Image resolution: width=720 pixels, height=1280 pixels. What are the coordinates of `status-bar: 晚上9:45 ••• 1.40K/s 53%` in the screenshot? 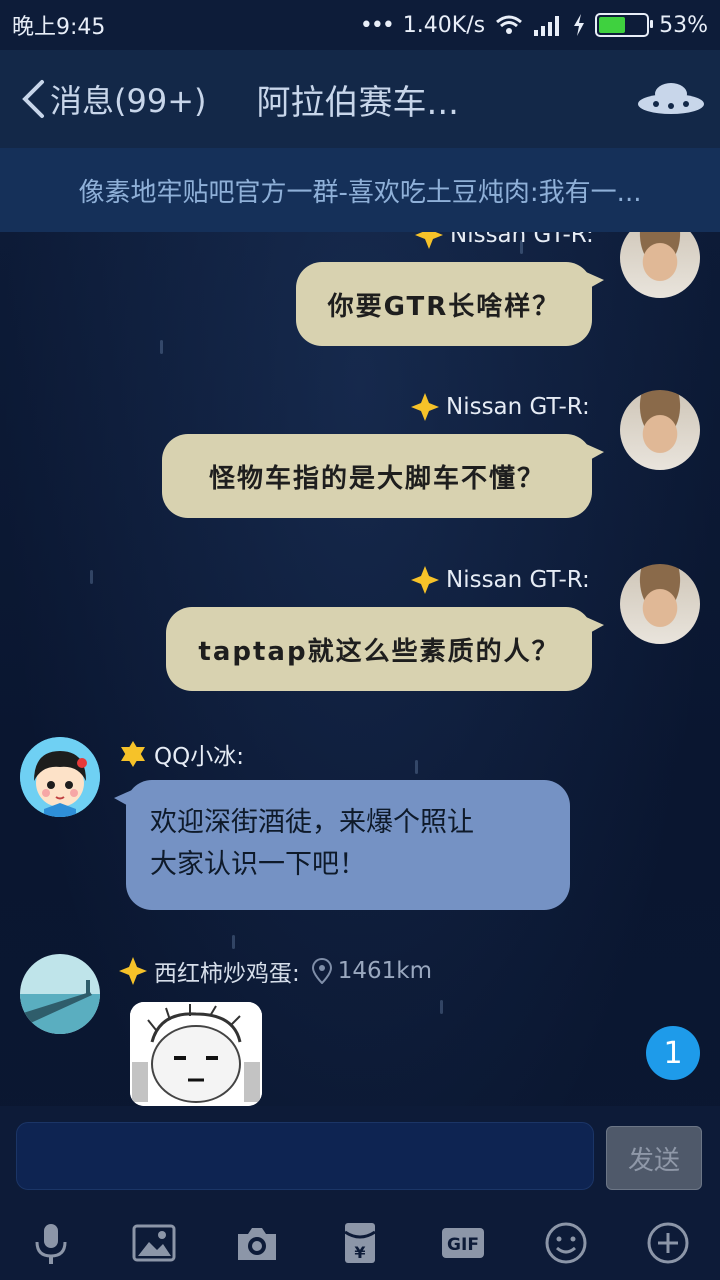 It's located at (360, 25).